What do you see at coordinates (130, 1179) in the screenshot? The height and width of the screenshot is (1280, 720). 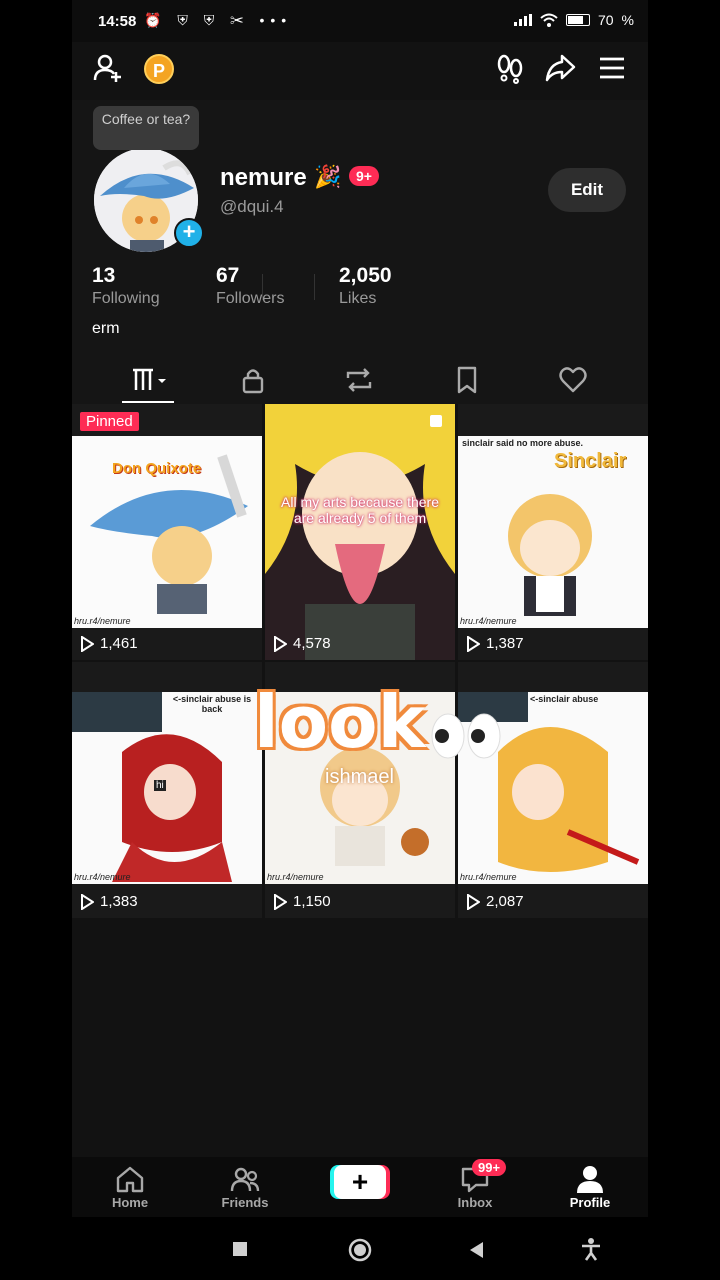 I see `home-icon` at bounding box center [130, 1179].